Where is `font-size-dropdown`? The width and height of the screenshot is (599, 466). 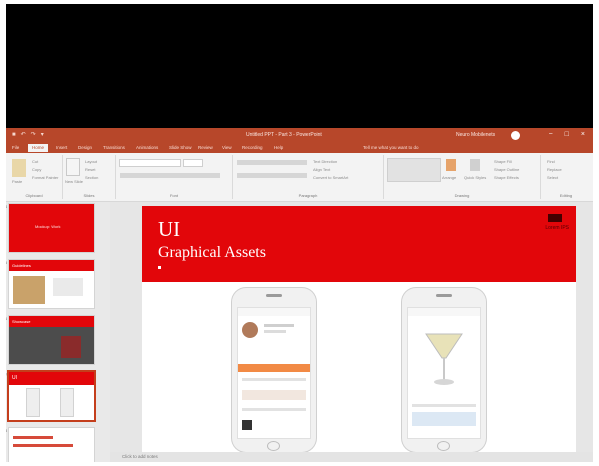 font-size-dropdown is located at coordinates (193, 163).